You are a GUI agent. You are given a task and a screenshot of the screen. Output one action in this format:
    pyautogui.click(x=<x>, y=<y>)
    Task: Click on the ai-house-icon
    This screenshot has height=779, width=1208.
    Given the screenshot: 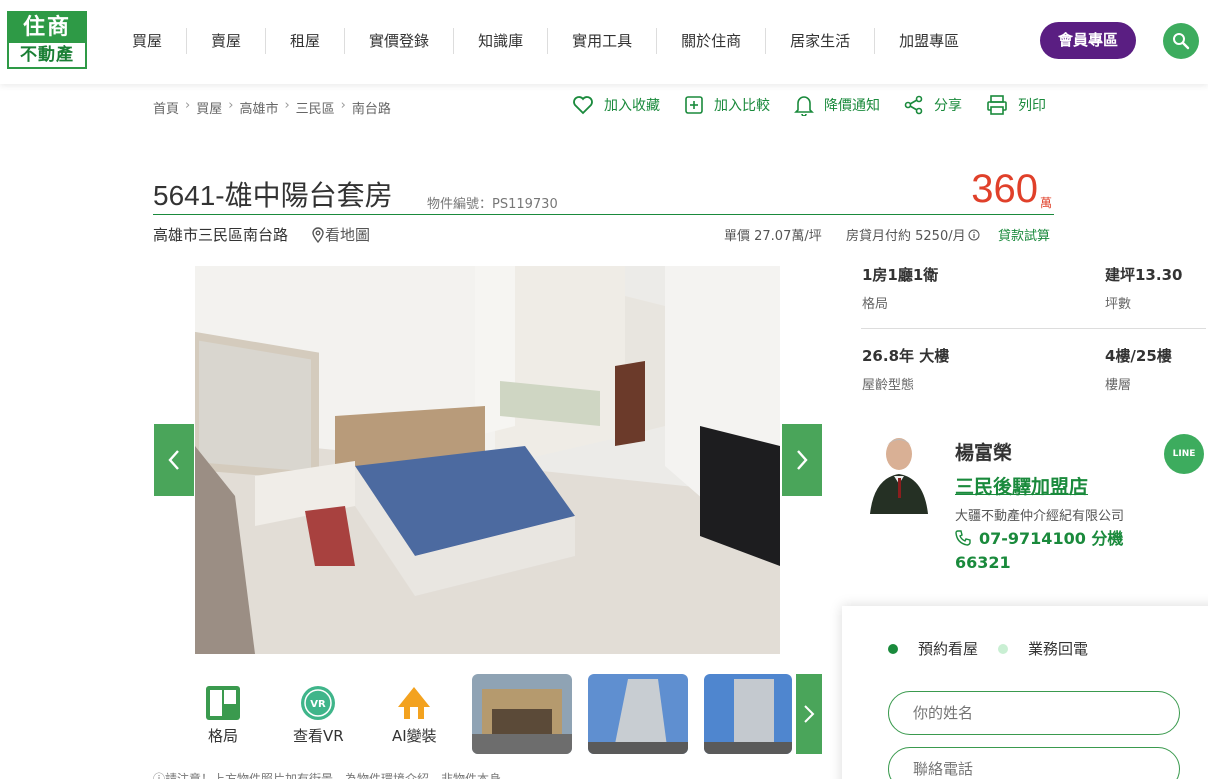 What is the action you would take?
    pyautogui.click(x=414, y=703)
    